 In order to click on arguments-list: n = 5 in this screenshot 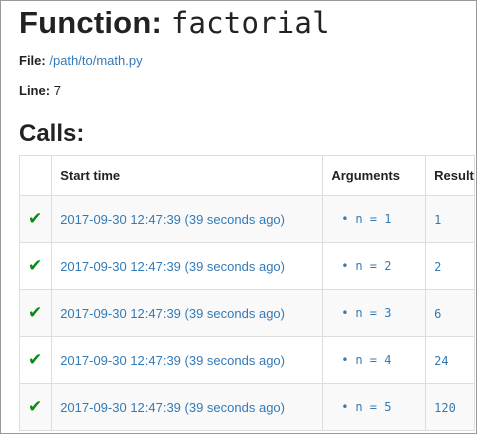, I will do `click(374, 407)`.